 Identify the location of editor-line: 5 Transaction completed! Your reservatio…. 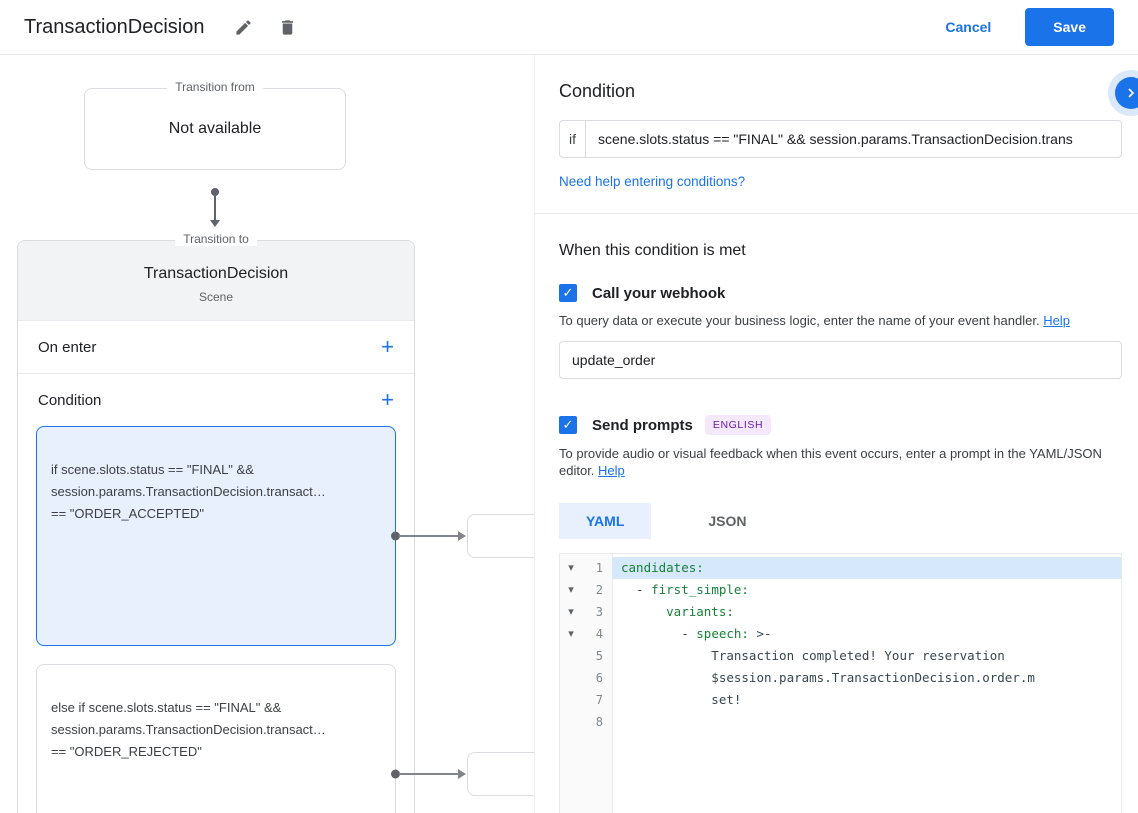
(840, 656).